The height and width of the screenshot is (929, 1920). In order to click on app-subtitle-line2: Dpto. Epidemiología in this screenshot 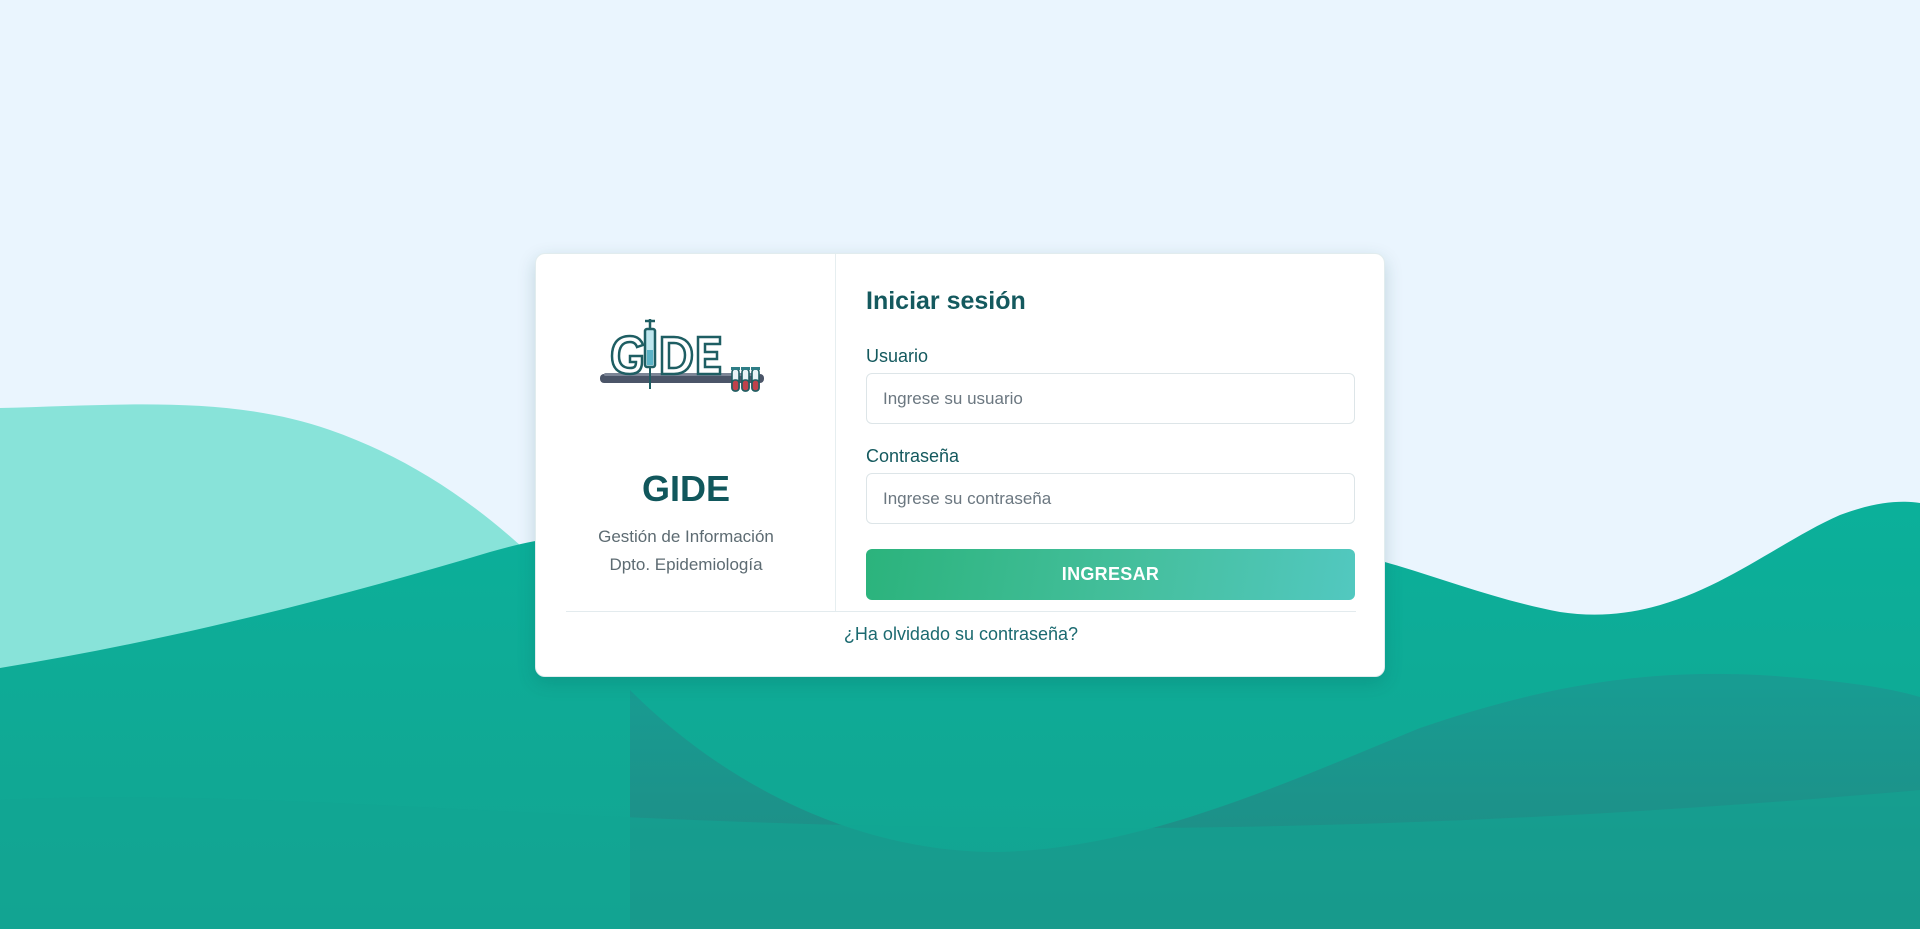, I will do `click(686, 564)`.